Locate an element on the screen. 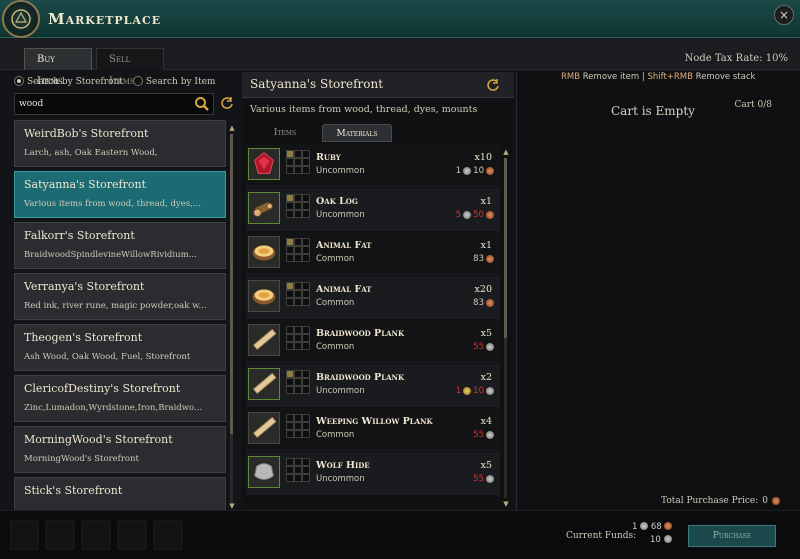 This screenshot has width=800, height=559. item-price: 5 50 is located at coordinates (475, 215).